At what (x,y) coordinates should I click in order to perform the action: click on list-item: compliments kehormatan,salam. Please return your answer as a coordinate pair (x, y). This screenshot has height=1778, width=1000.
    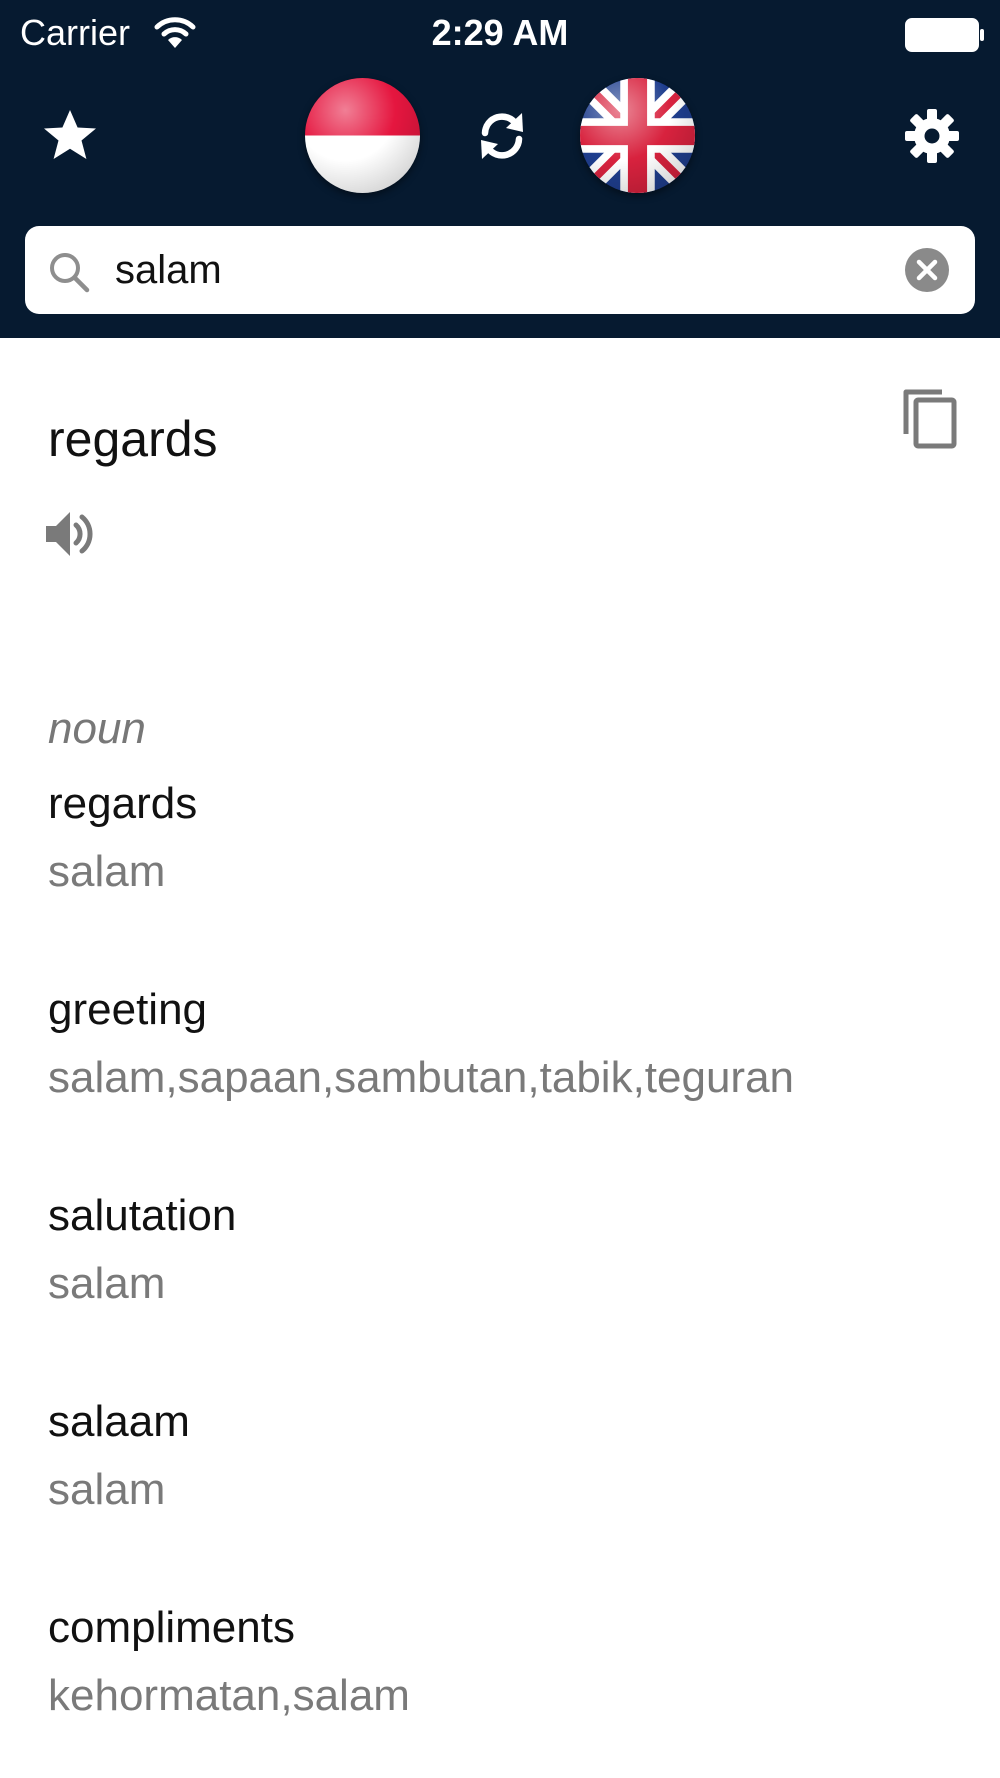
    Looking at the image, I should click on (508, 1686).